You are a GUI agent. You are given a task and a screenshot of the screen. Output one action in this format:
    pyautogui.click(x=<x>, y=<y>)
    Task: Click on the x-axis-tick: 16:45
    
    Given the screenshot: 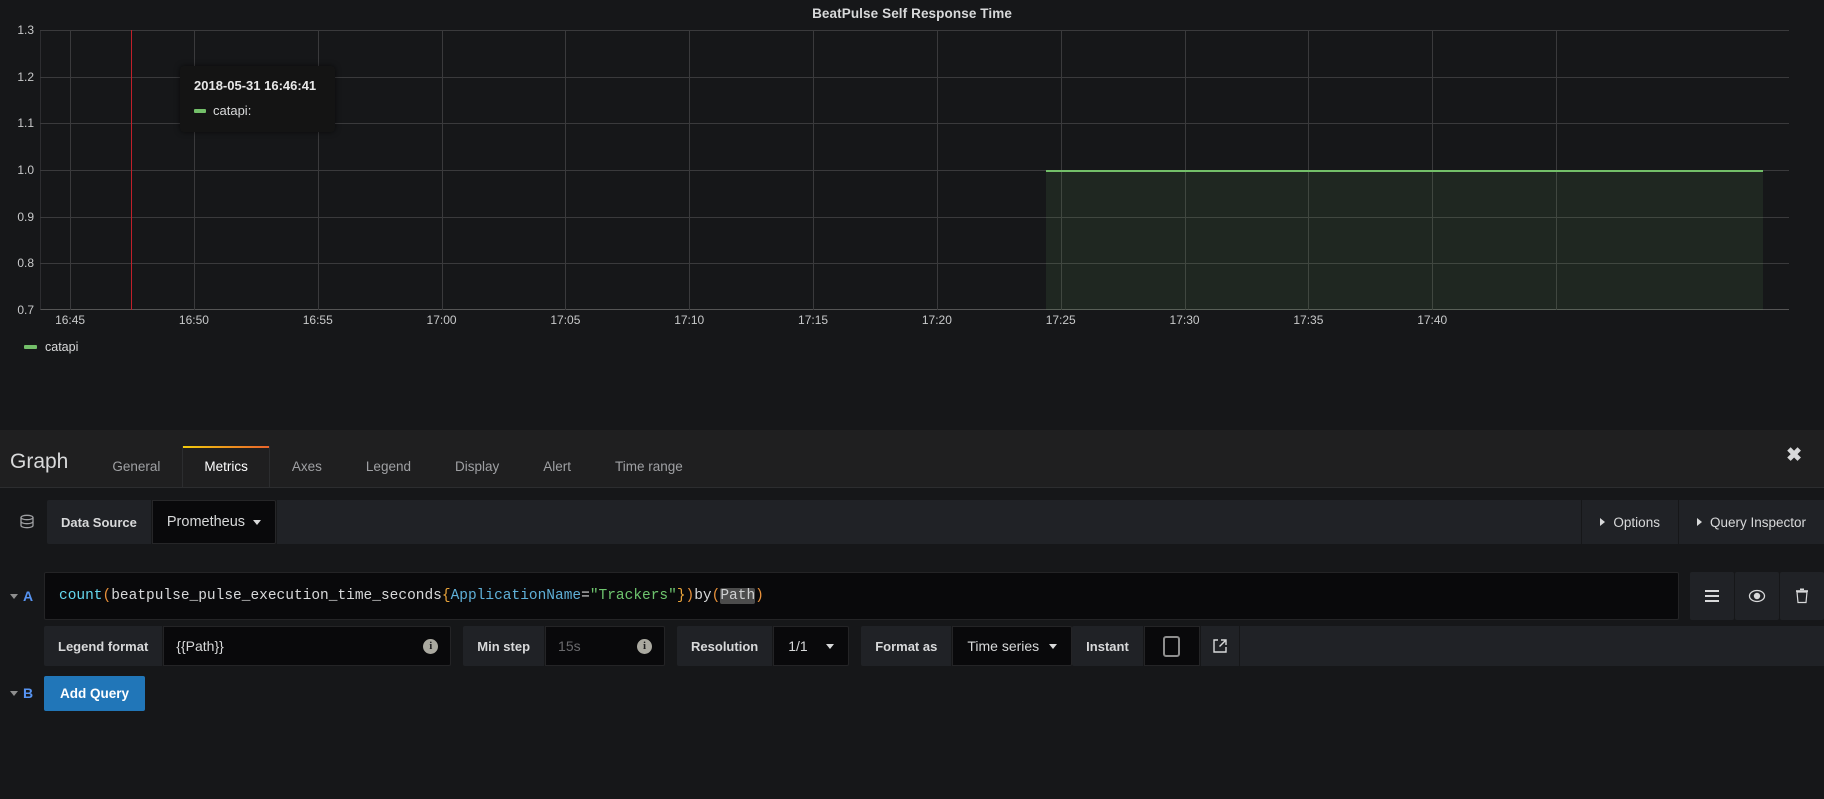 What is the action you would take?
    pyautogui.click(x=70, y=320)
    